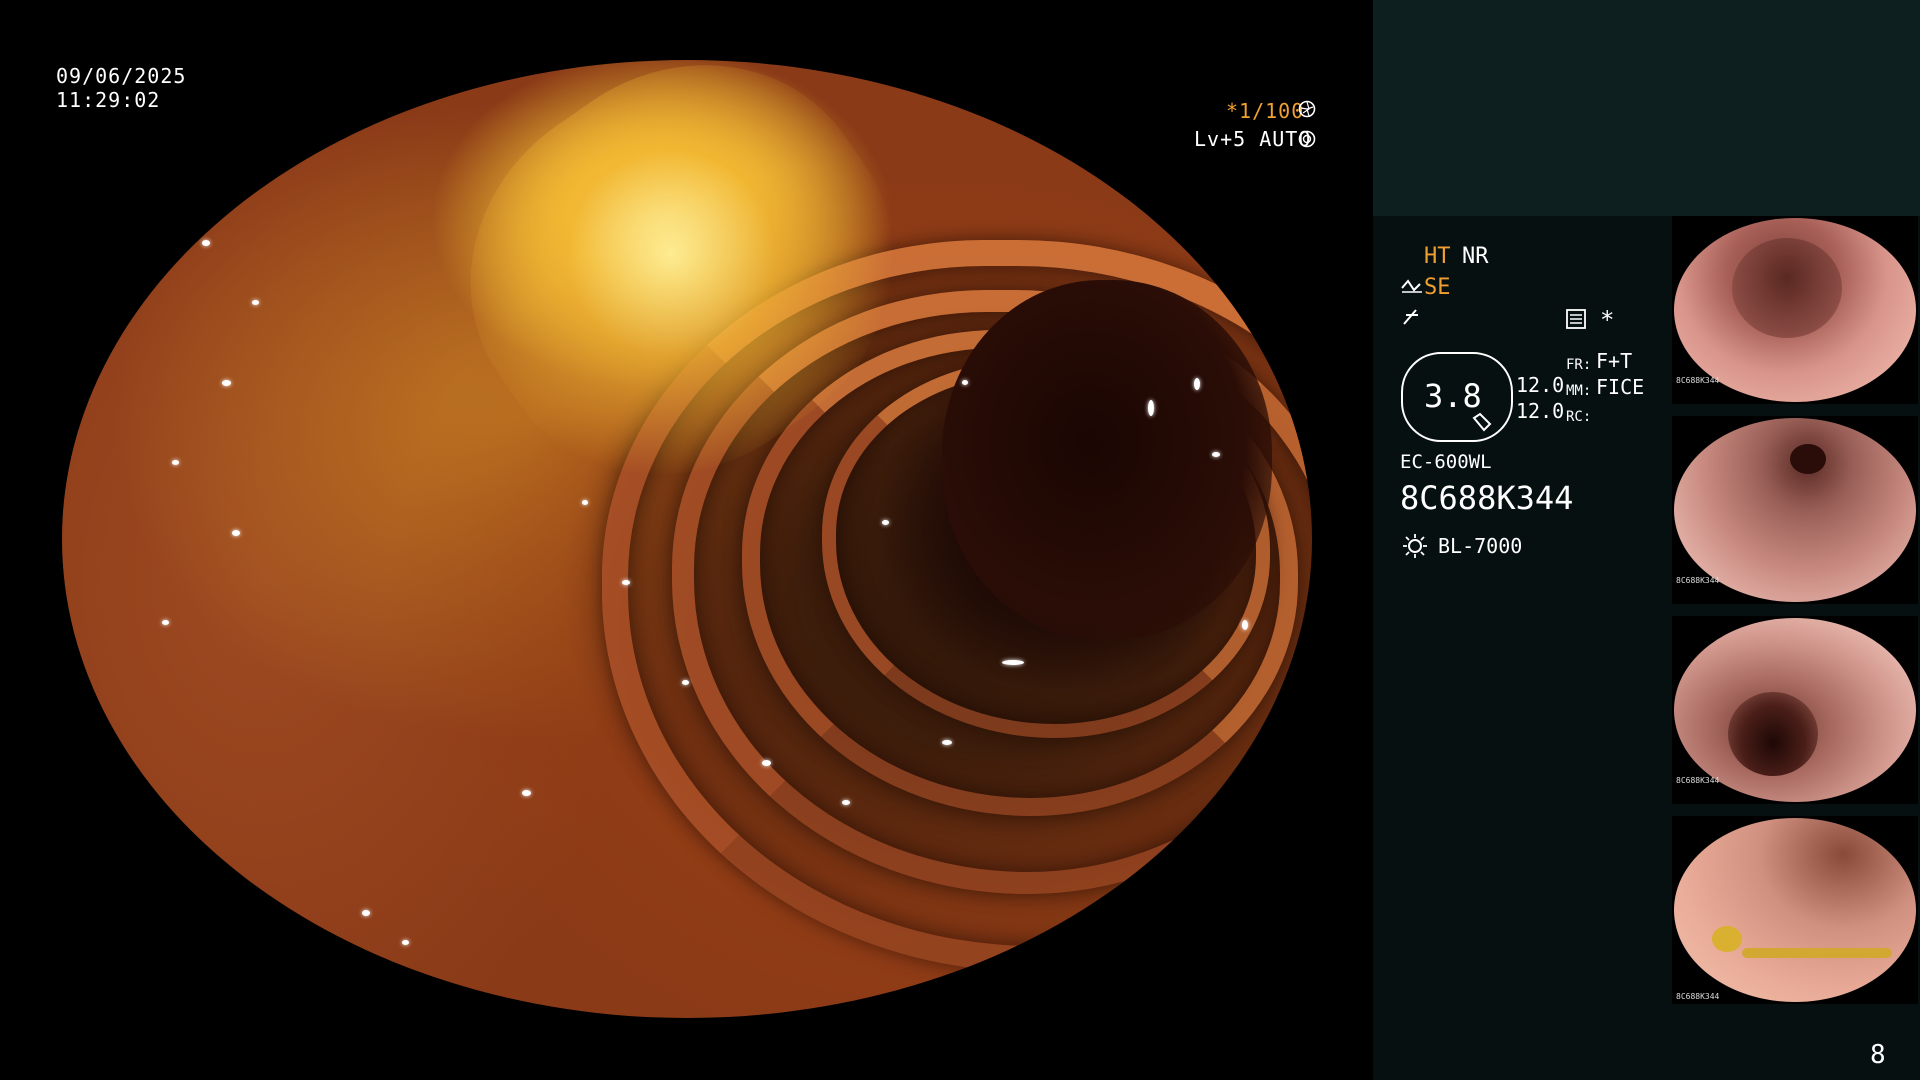 The height and width of the screenshot is (1080, 1920). What do you see at coordinates (1415, 546) in the screenshot?
I see `light-source-icon` at bounding box center [1415, 546].